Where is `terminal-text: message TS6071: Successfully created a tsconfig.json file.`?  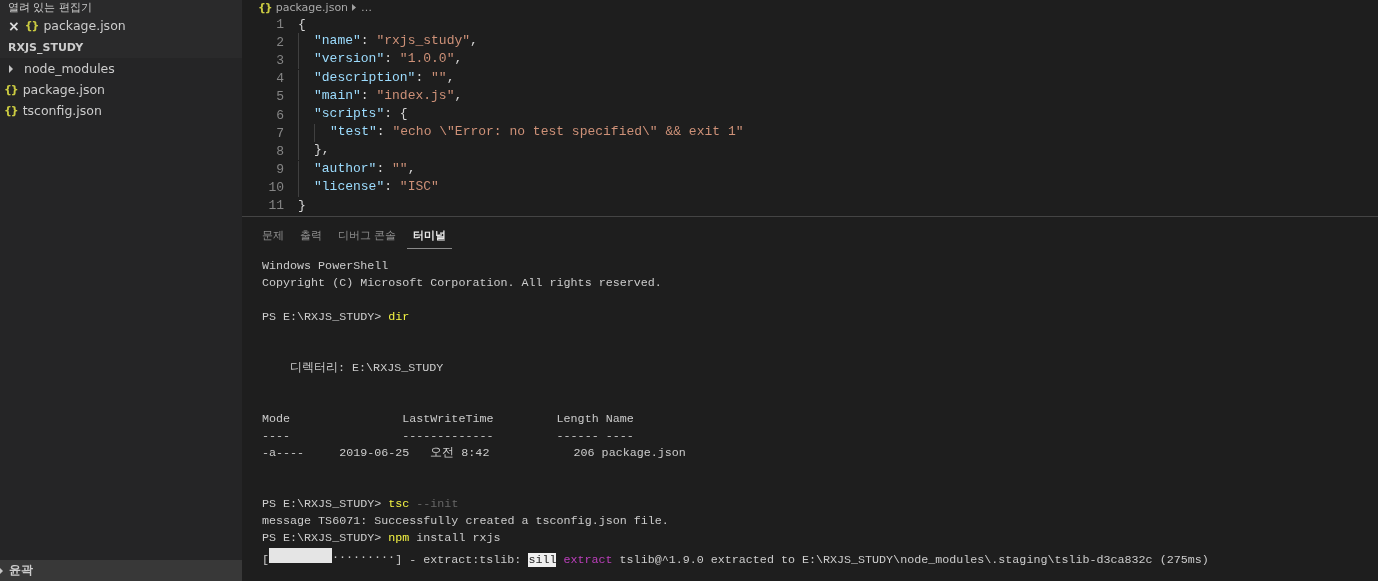 terminal-text: message TS6071: Successfully created a tsconfig.json file. is located at coordinates (465, 521).